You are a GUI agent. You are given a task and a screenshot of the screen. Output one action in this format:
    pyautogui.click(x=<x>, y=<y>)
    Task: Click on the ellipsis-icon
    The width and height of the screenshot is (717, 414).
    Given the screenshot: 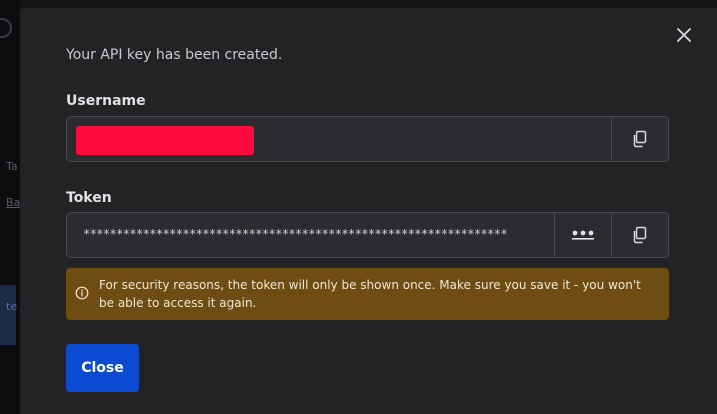 What is the action you would take?
    pyautogui.click(x=583, y=235)
    